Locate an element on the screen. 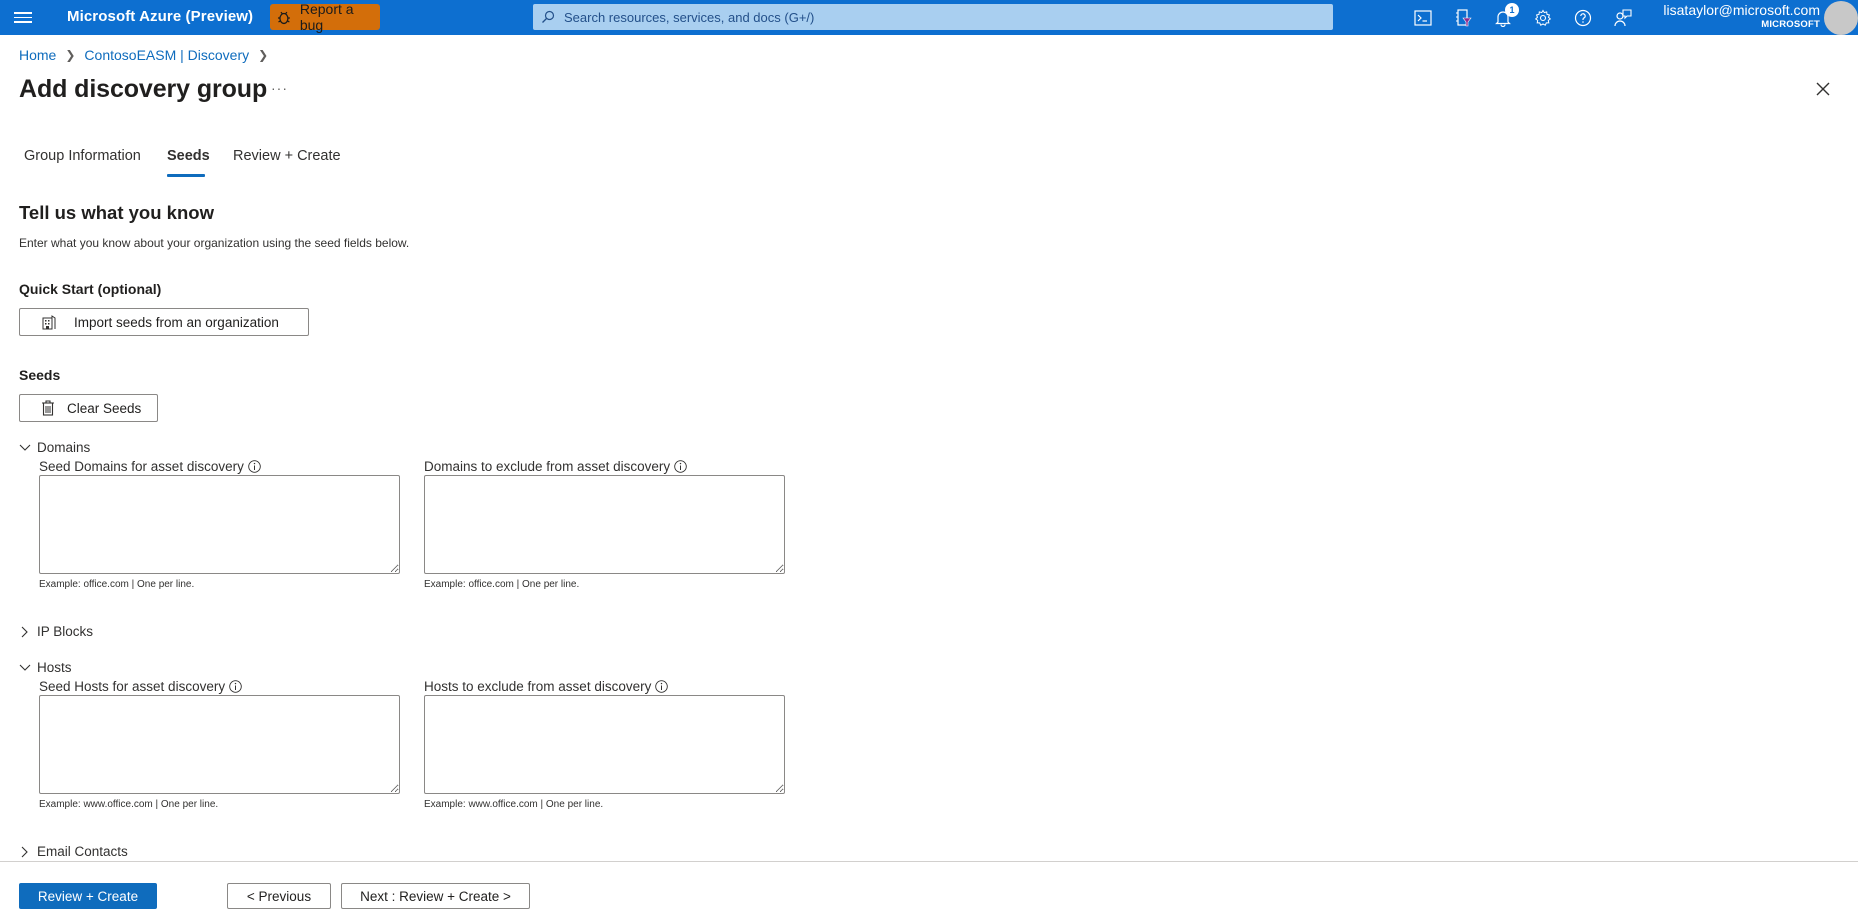 This screenshot has height=915, width=1858. seeds-heading: Seeds is located at coordinates (40, 375).